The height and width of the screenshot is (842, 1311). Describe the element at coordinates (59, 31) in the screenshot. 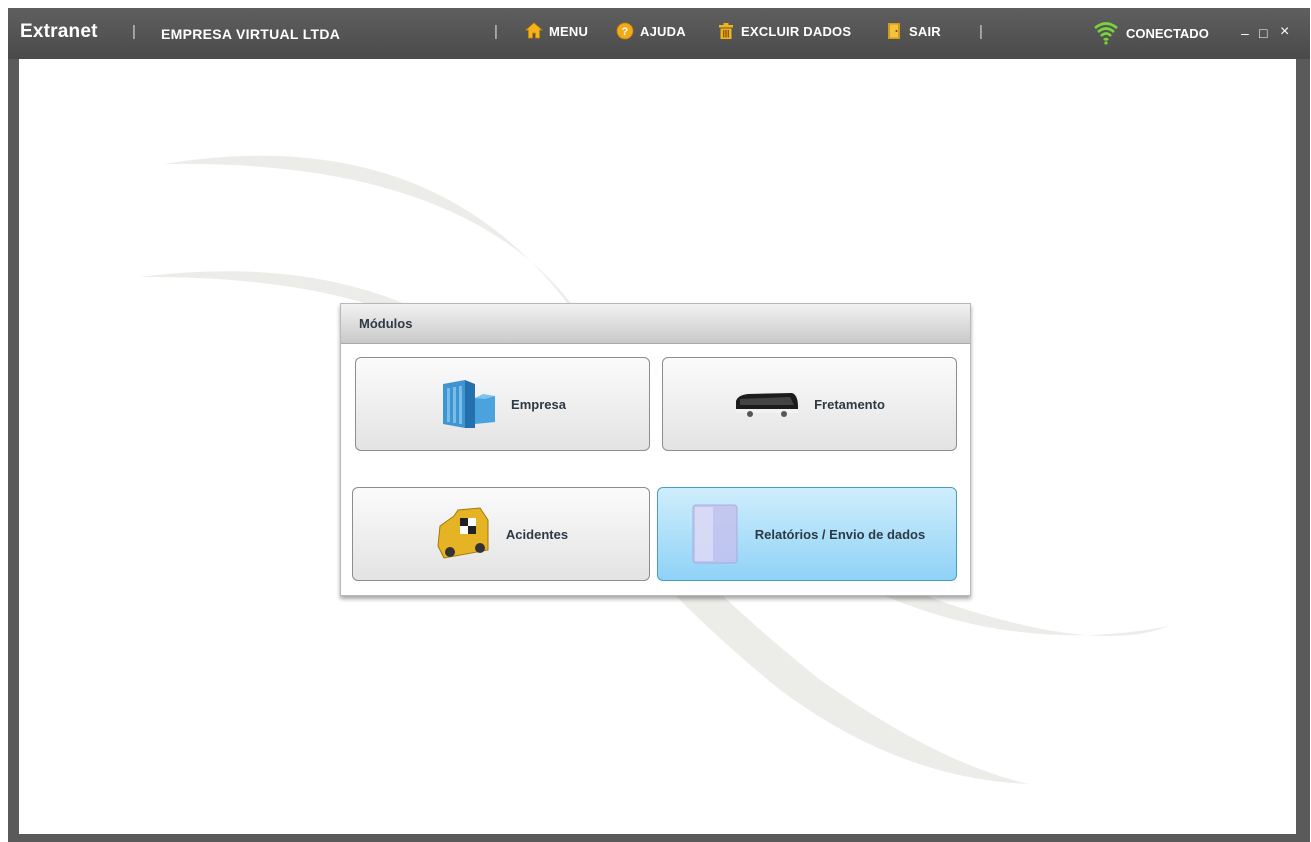

I see `app-title: Extranet` at that location.